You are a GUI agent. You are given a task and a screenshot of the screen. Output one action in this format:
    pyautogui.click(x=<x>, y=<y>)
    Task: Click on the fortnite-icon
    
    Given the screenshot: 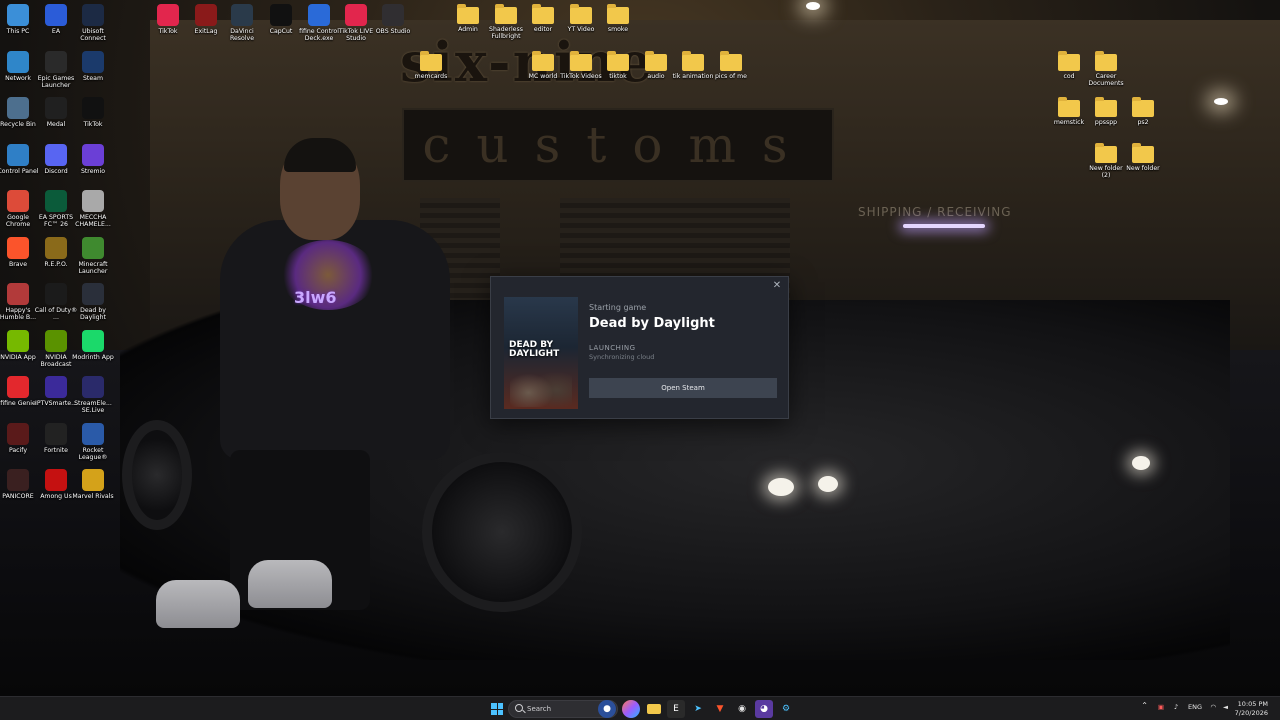 What is the action you would take?
    pyautogui.click(x=56, y=433)
    